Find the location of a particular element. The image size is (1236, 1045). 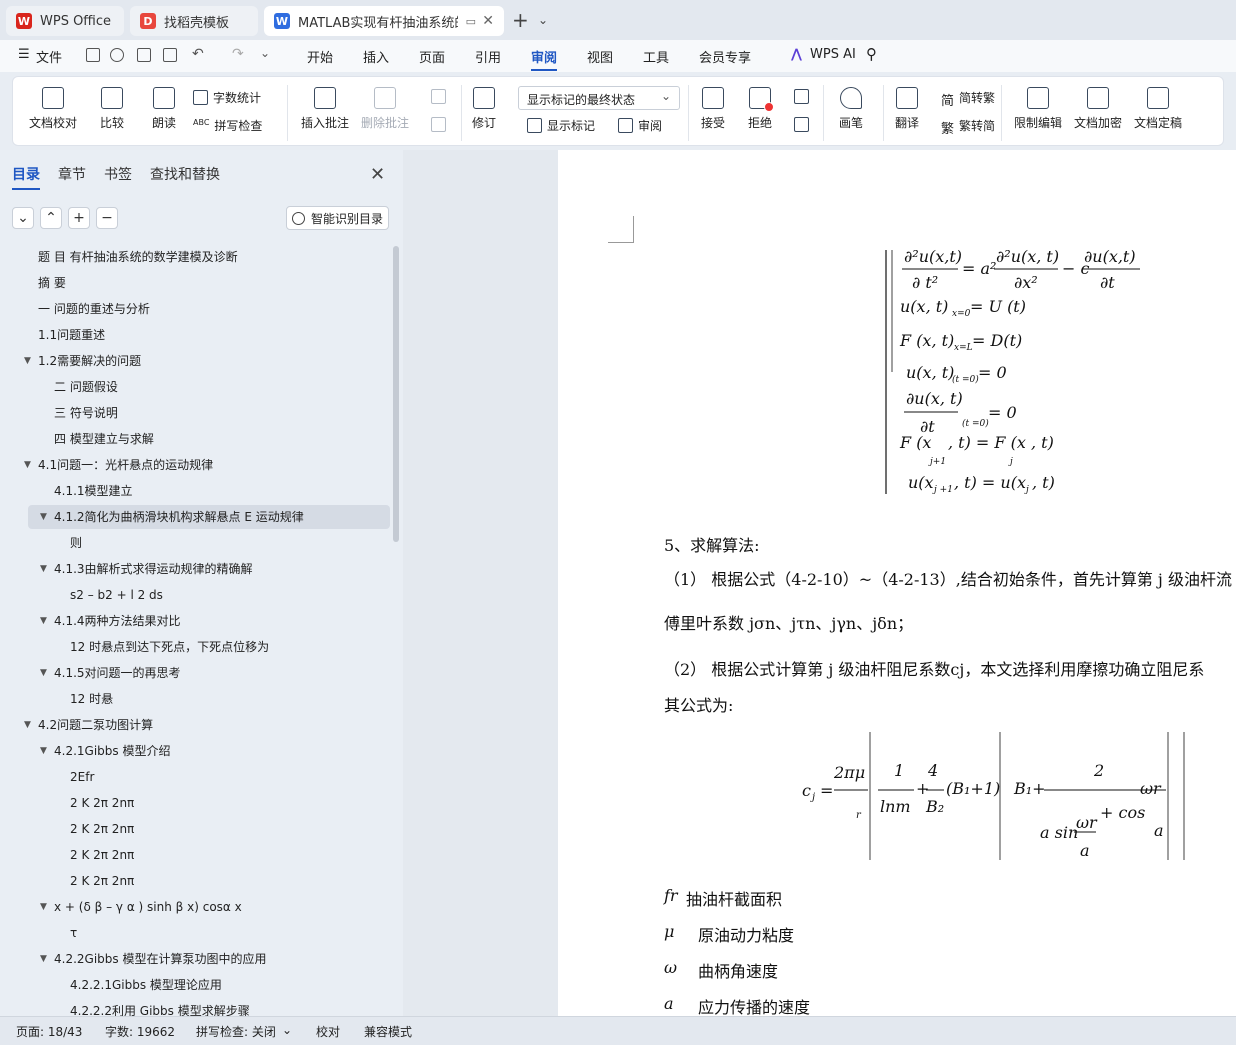

print-icon is located at coordinates (144, 55).